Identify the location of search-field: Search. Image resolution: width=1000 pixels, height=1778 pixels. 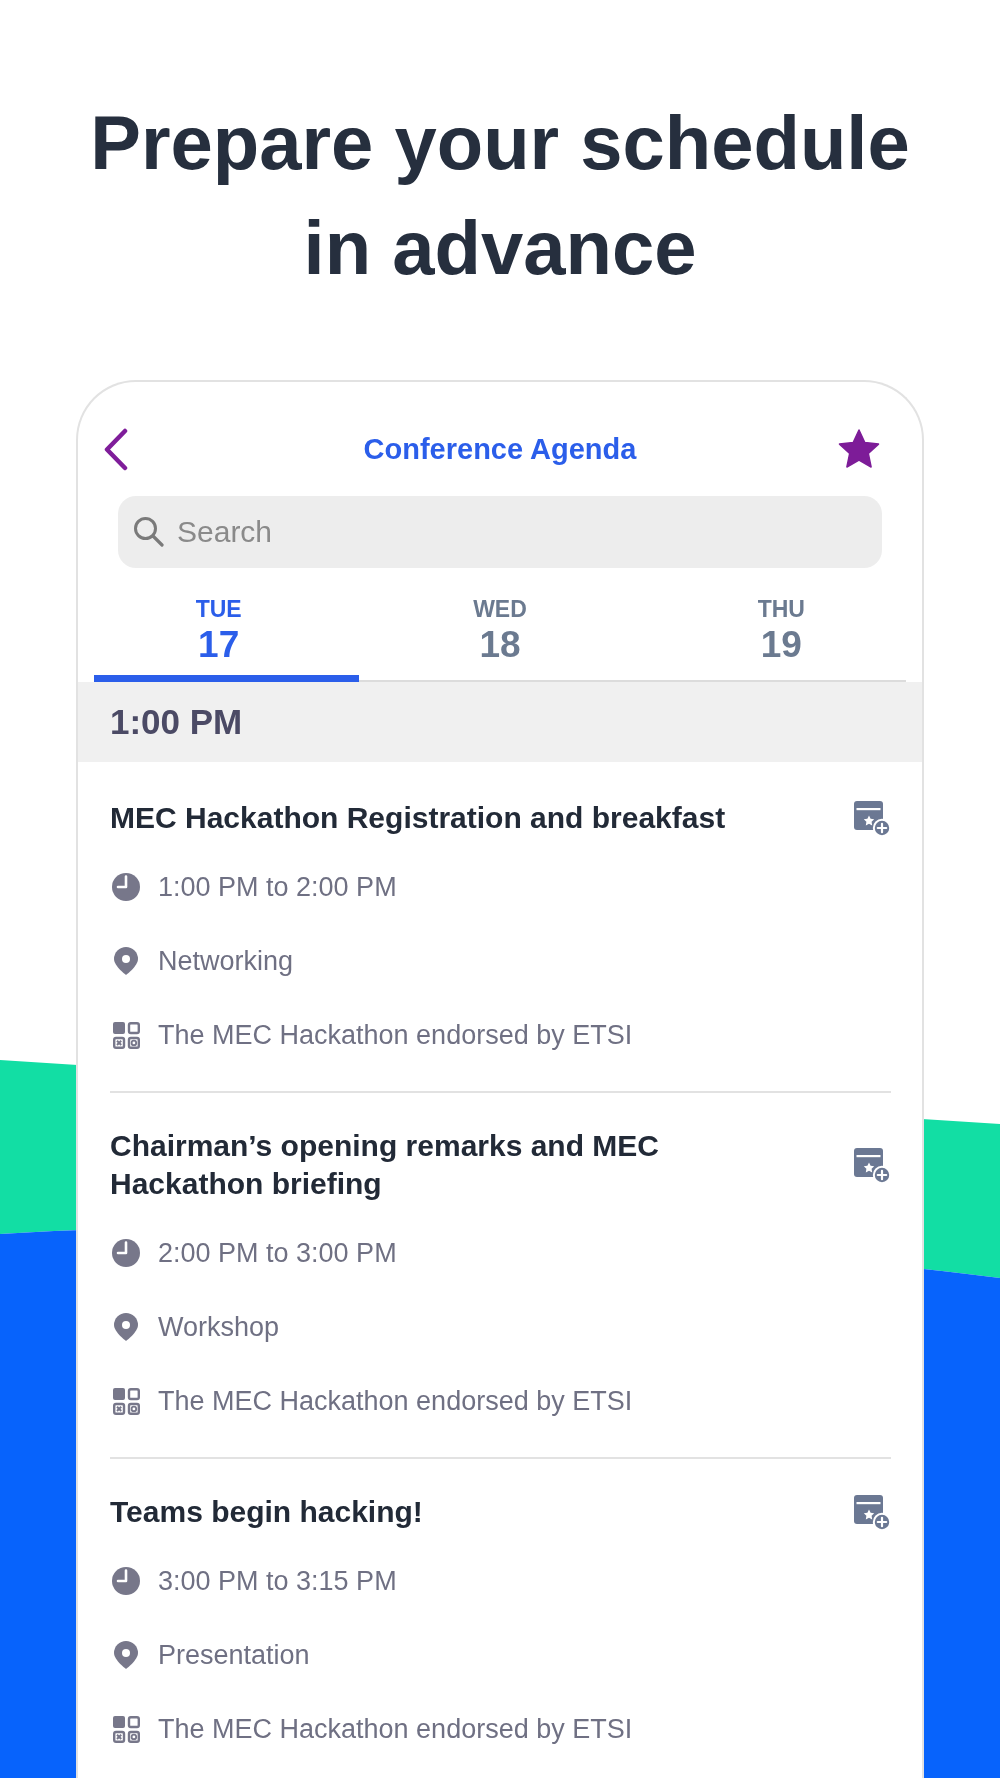
(500, 532).